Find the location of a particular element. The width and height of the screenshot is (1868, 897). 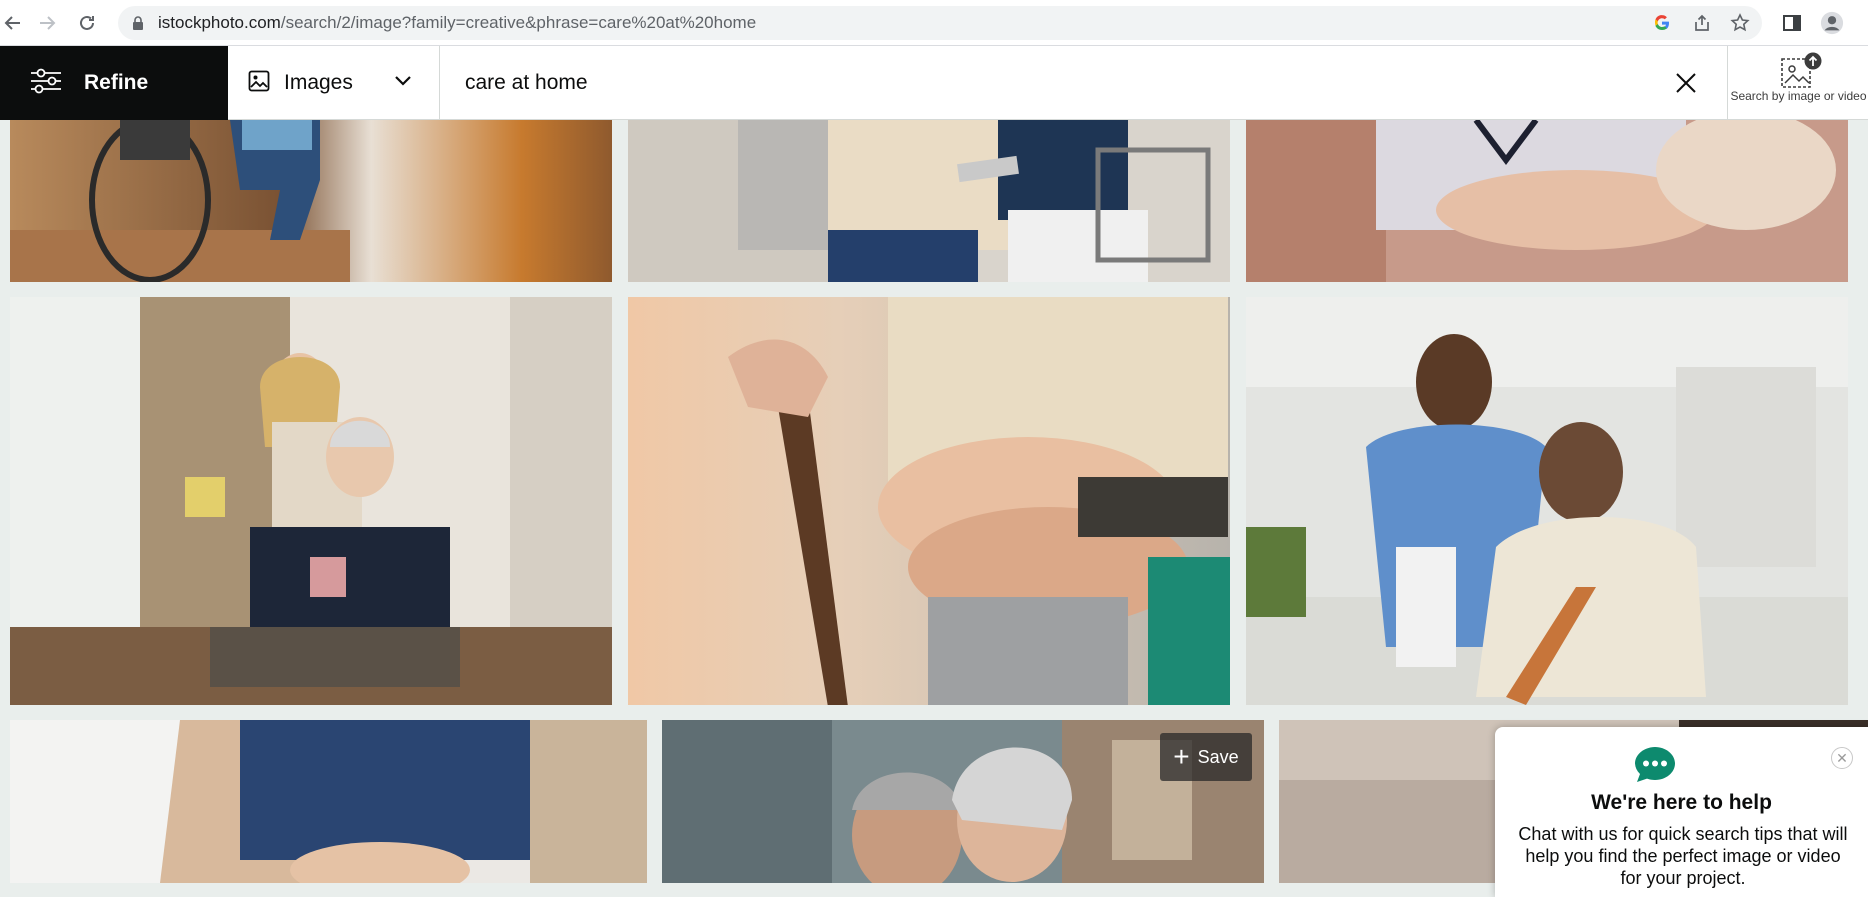

filter-sliders-icon is located at coordinates (46, 83).